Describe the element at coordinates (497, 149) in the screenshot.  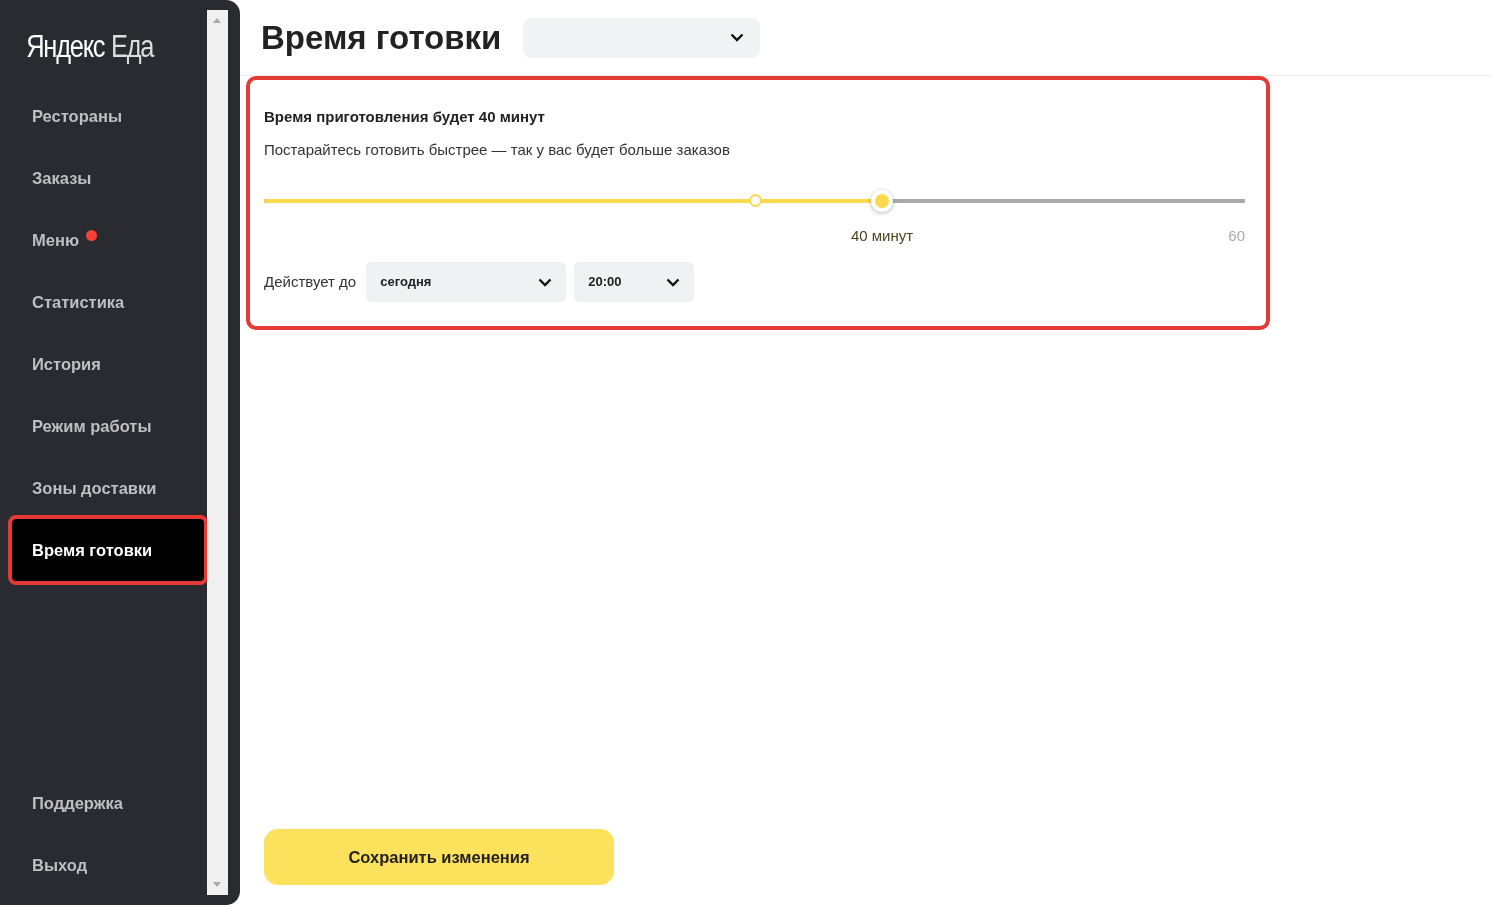
I see `panel-hint: Постарайтесь готовить быстрее — так у вас будет больше заказов` at that location.